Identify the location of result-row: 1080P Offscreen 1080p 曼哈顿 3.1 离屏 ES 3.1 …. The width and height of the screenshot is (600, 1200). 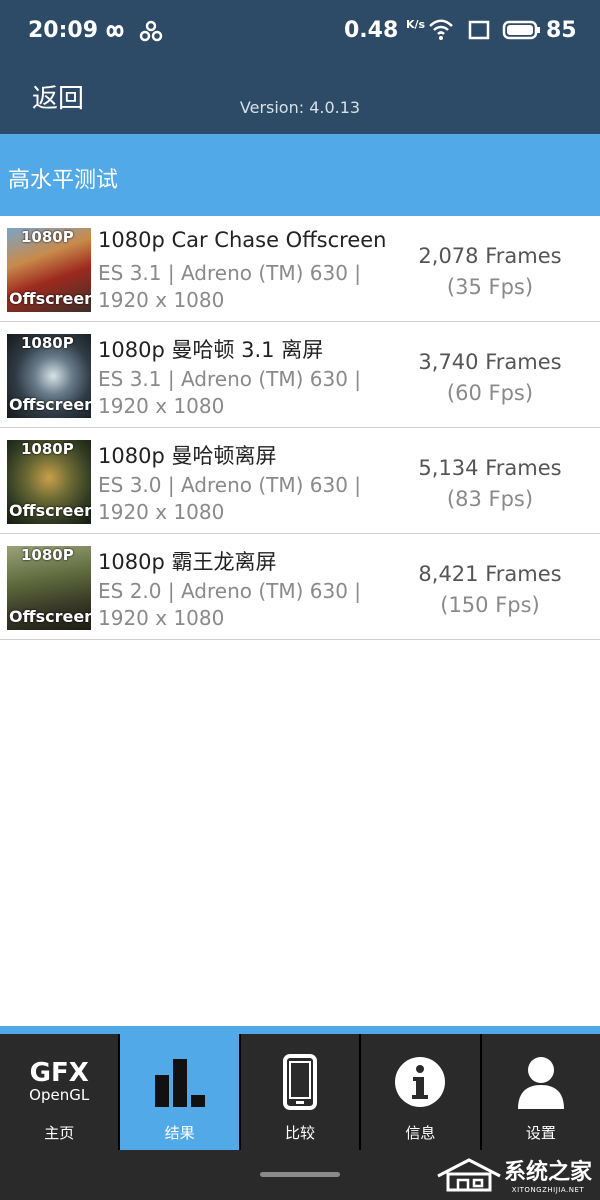
(300, 375).